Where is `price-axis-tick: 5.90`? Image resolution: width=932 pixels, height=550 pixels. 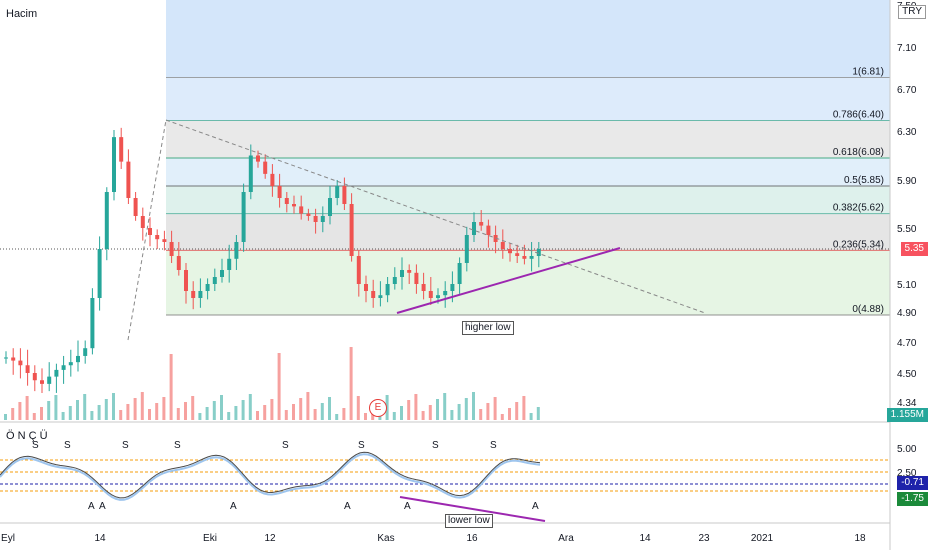
price-axis-tick: 5.90 is located at coordinates (907, 181).